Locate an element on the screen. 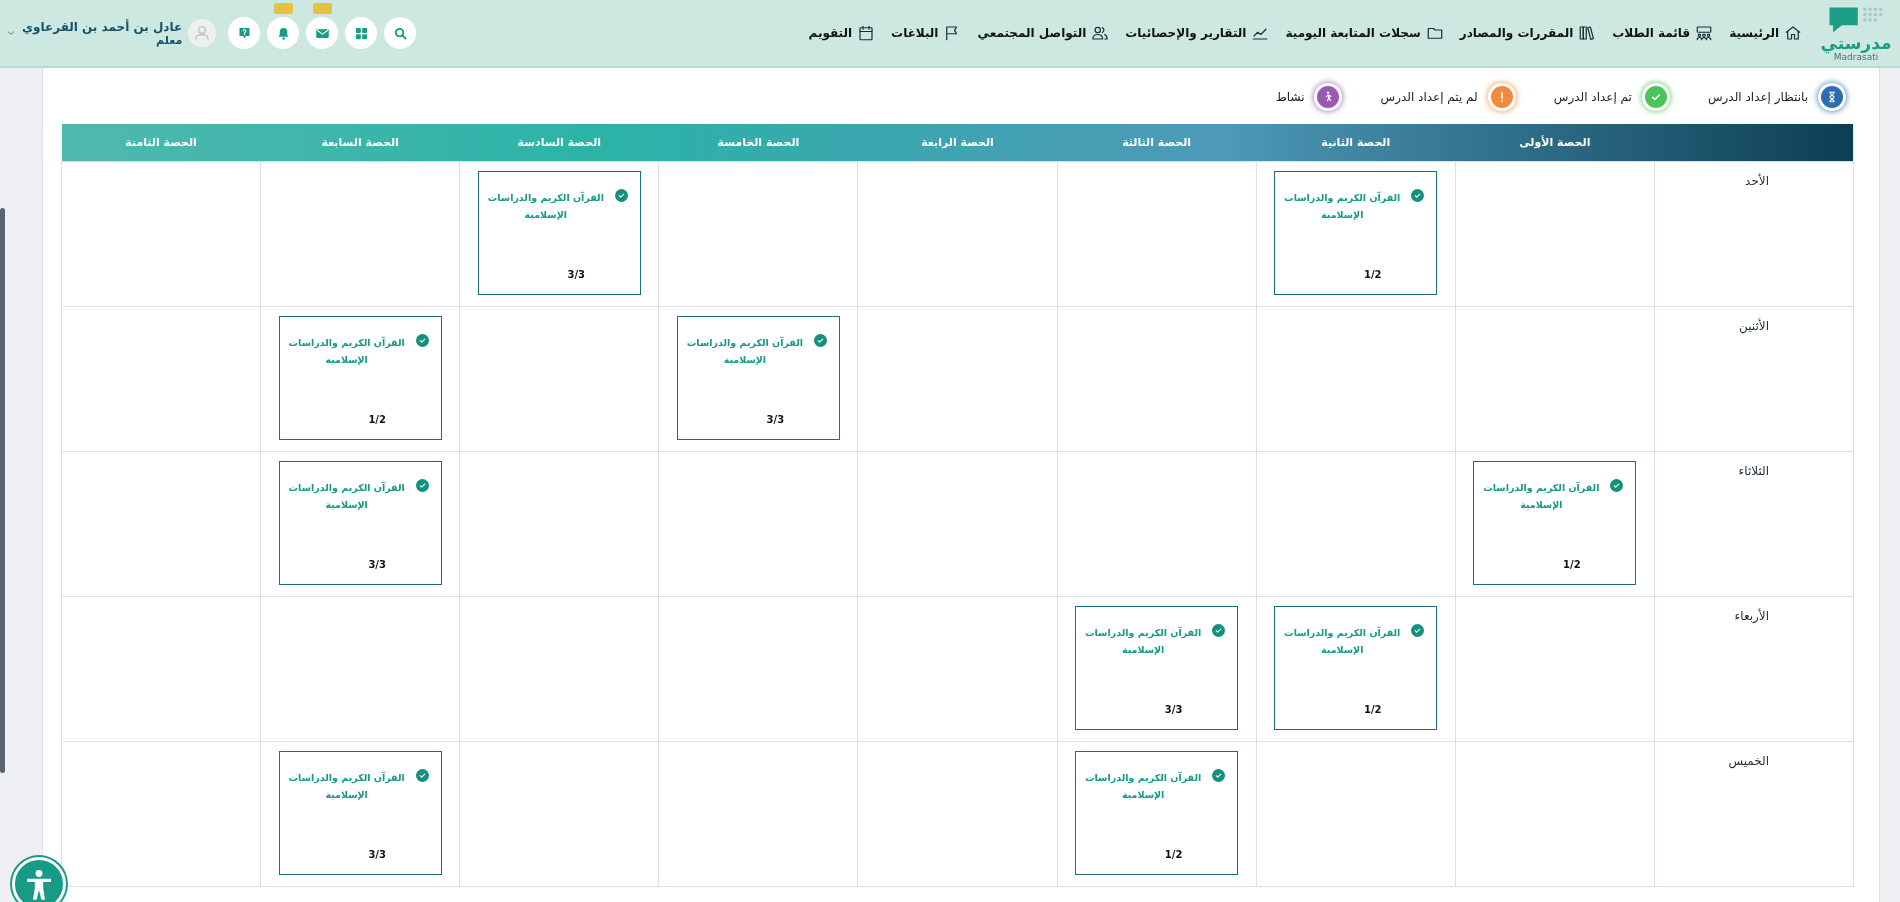  nav-link: سجلات المتابعة اليومية is located at coordinates (1364, 33).